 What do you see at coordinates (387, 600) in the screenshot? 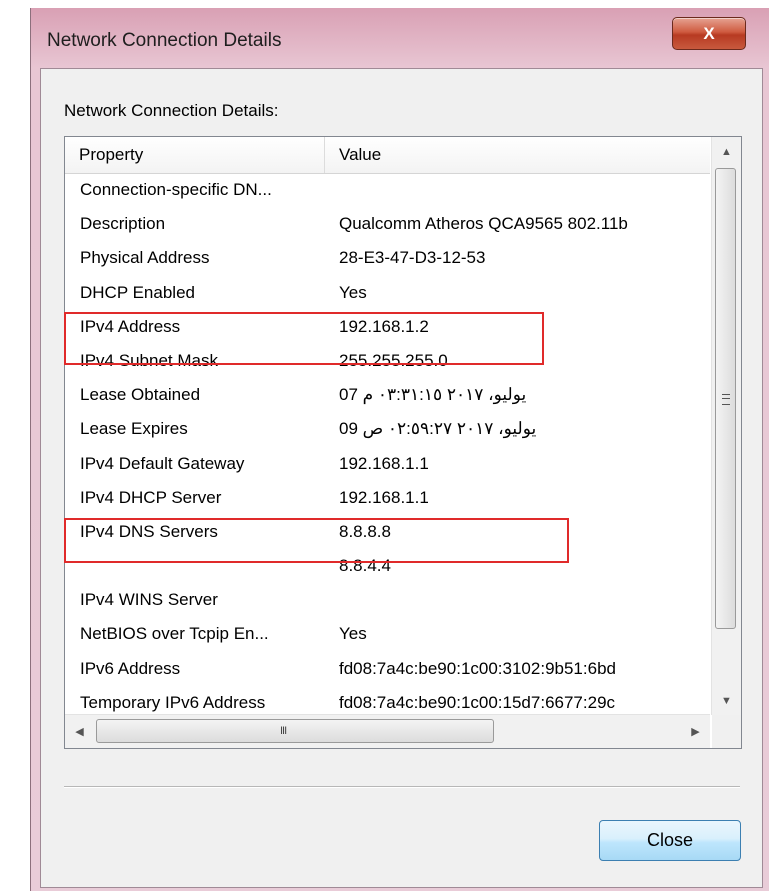
I see `table-row: IPv4 WINS Server` at bounding box center [387, 600].